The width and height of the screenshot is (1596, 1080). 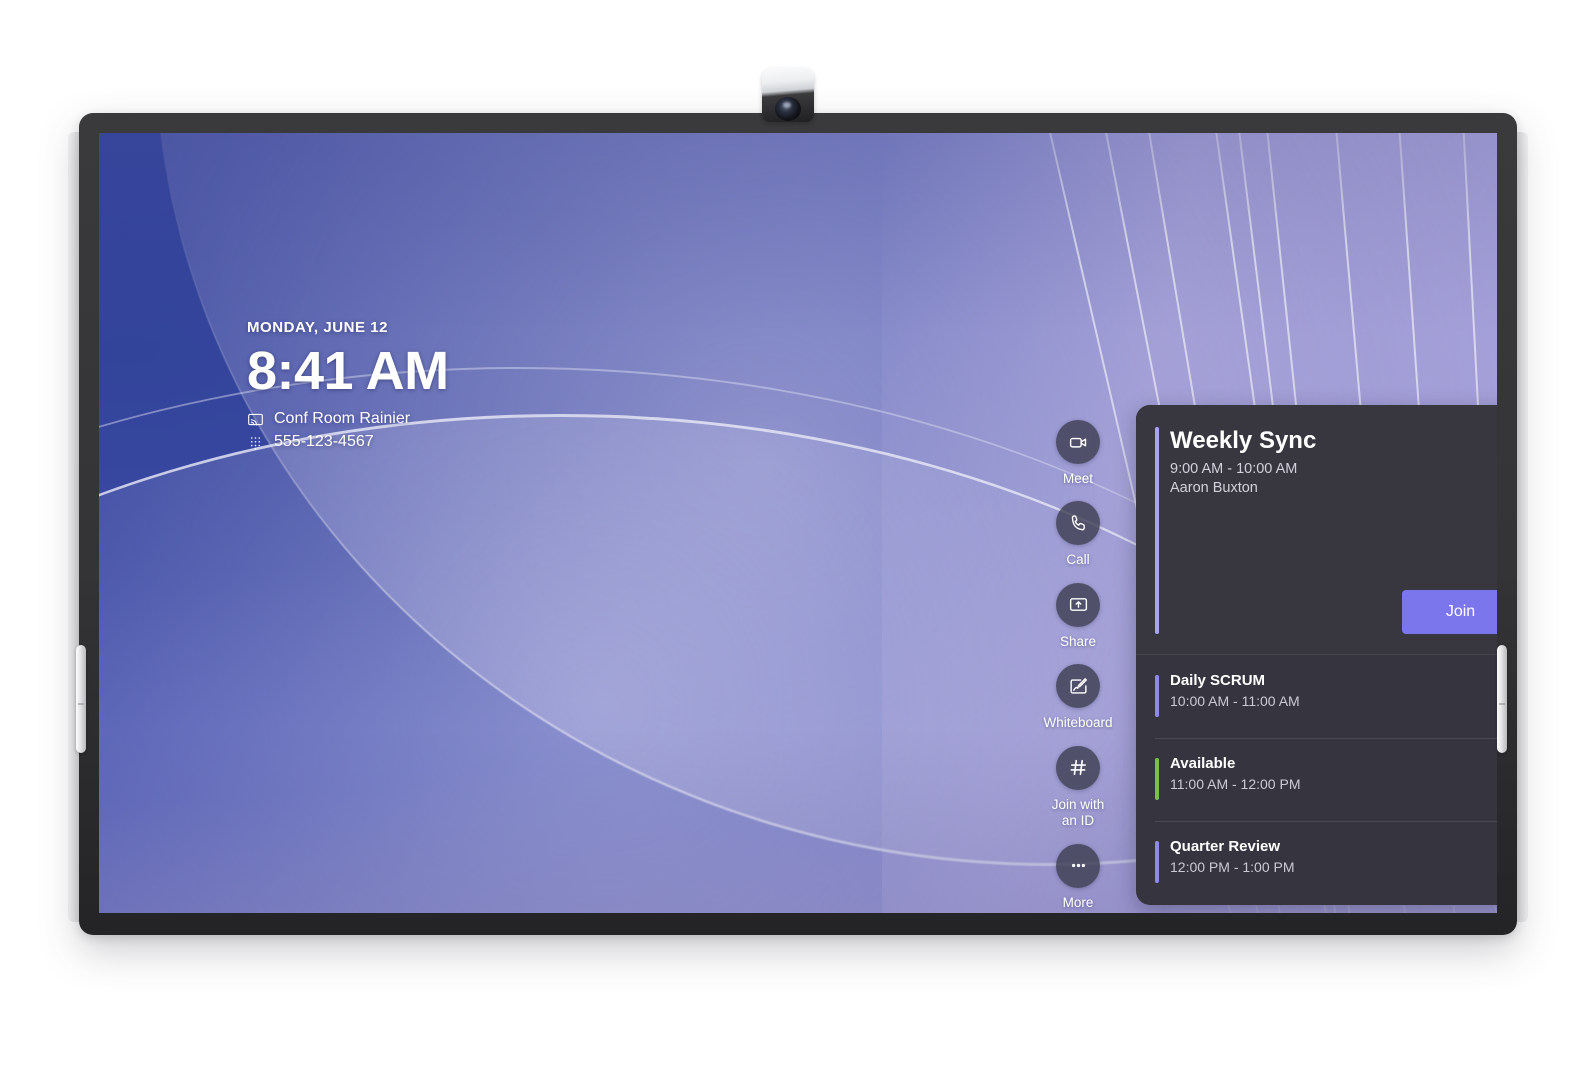 I want to click on rail-item-whiteboard: Whiteboard, so click(x=1078, y=697).